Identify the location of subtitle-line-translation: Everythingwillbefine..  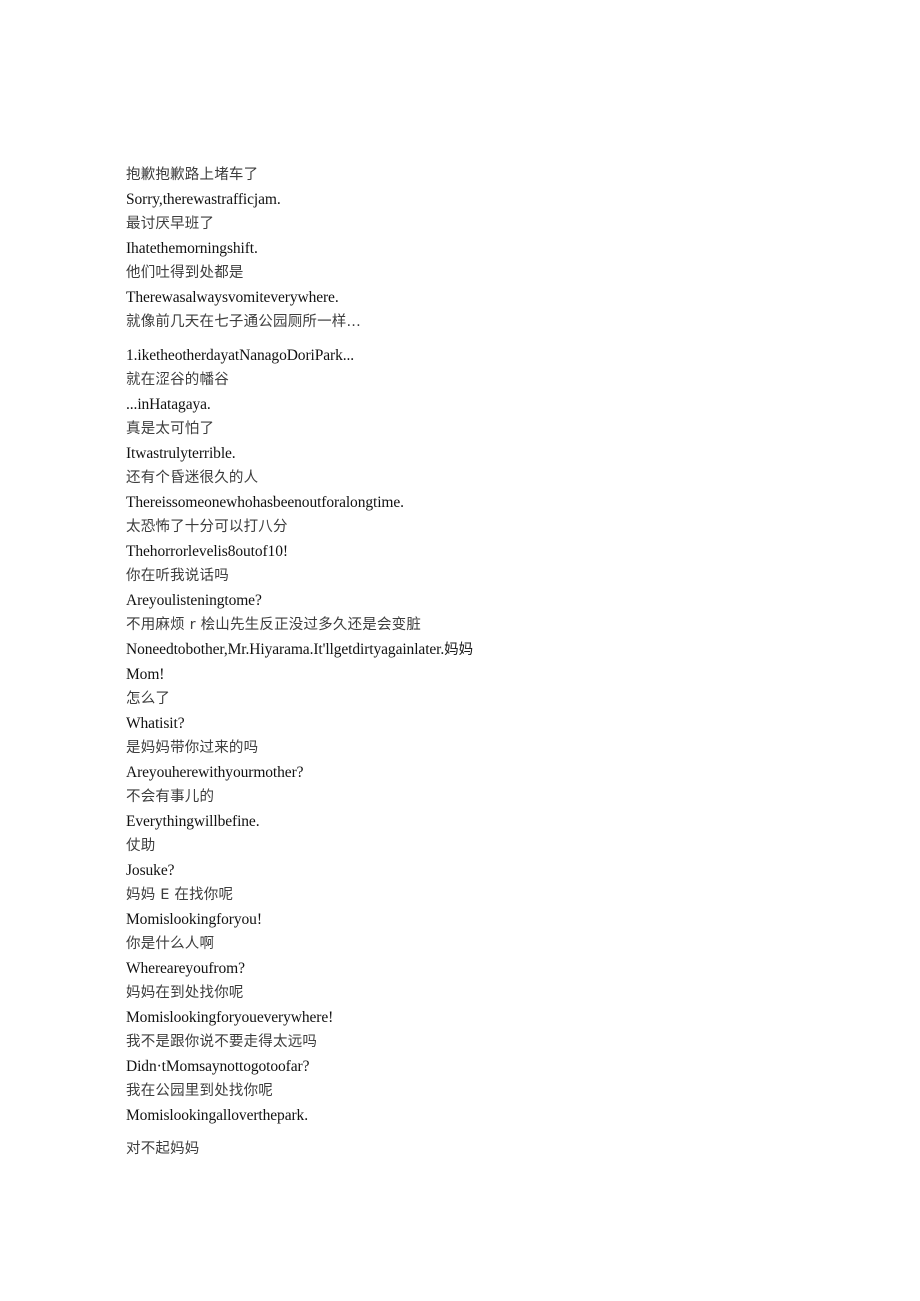
(476, 821).